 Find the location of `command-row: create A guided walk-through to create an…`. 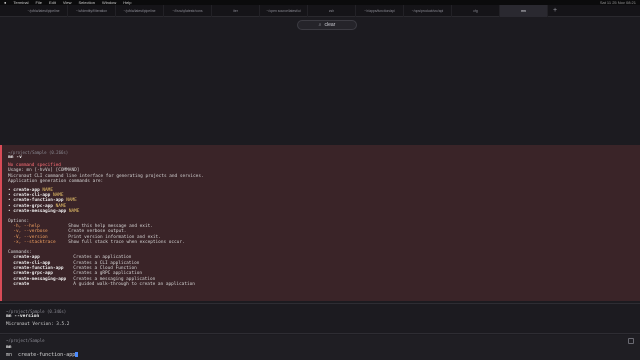

command-row: create A guided walk-through to create an… is located at coordinates (324, 284).